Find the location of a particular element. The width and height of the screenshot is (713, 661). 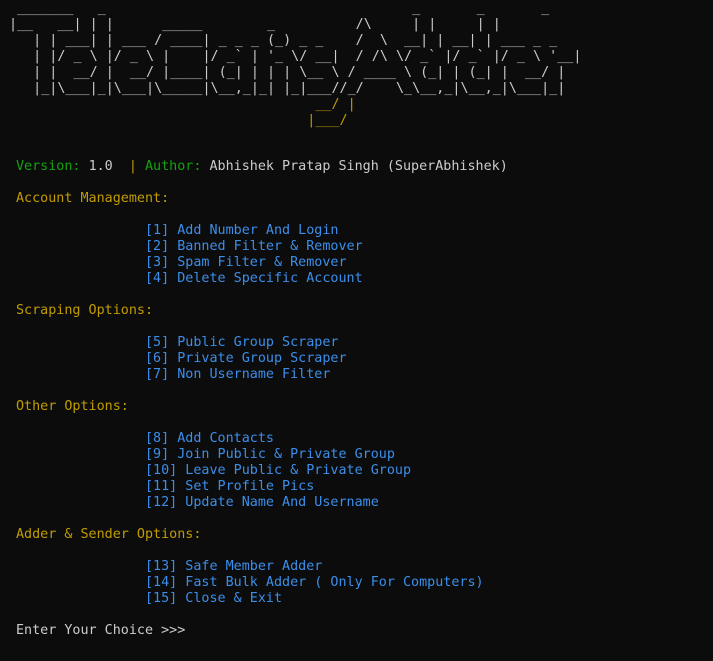

banner-line: __/ | is located at coordinates (182, 104).